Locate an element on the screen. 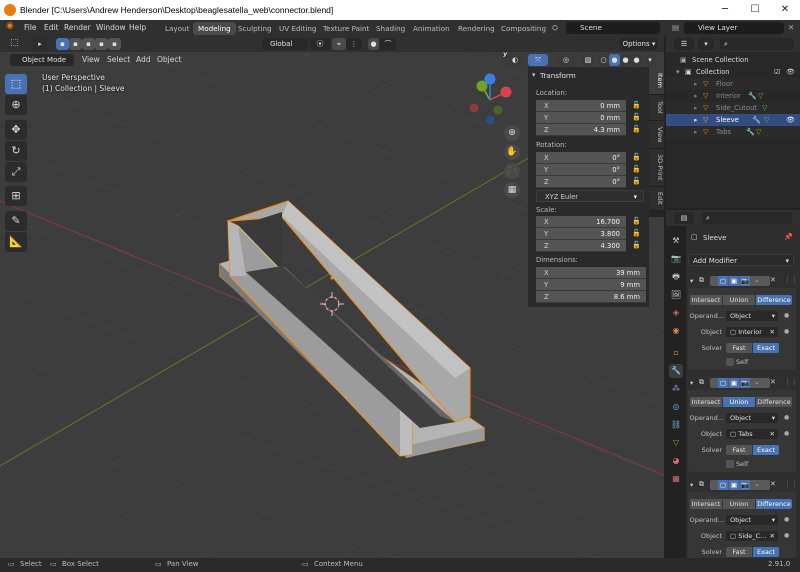 This screenshot has height=572, width=800. expand-arrow-icon: ▸ is located at coordinates (696, 96).